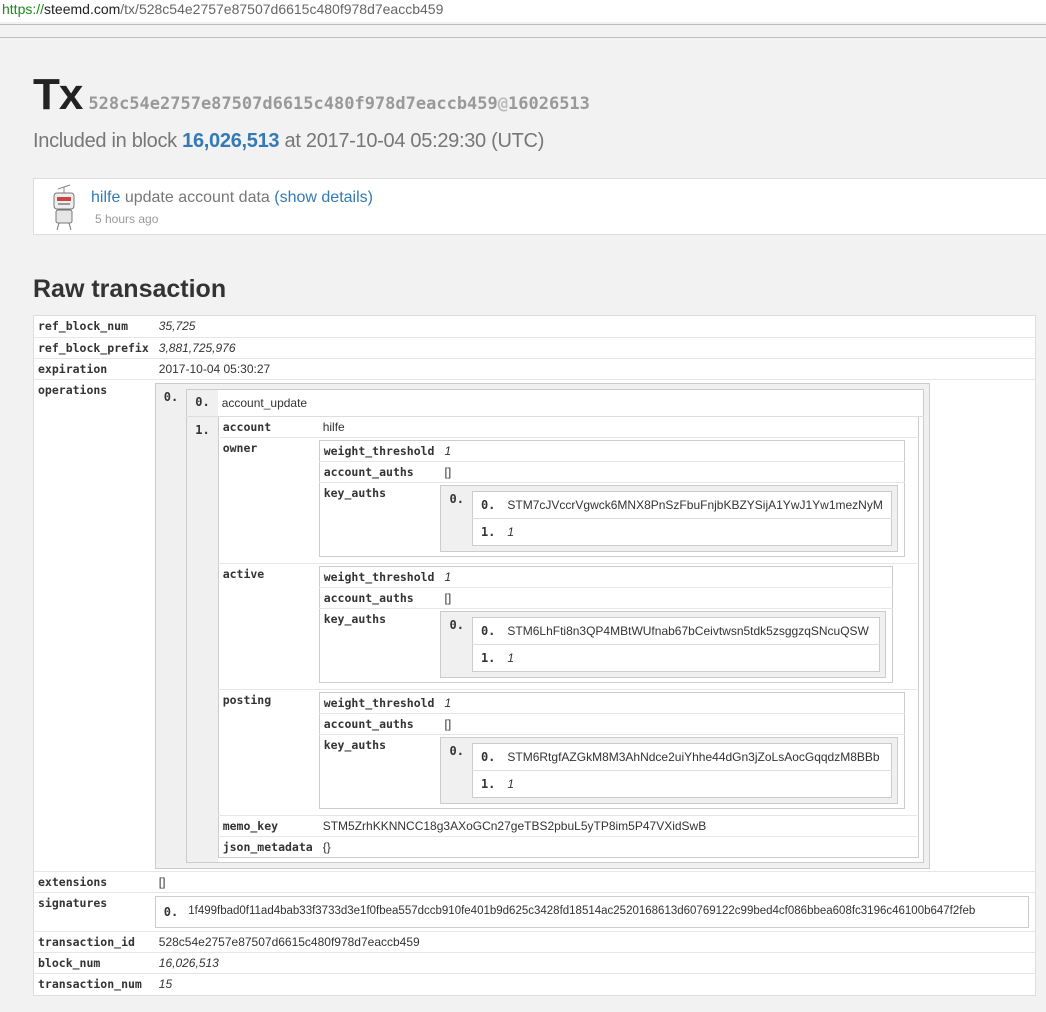  I want to click on key-extensions: extensions, so click(94, 882).